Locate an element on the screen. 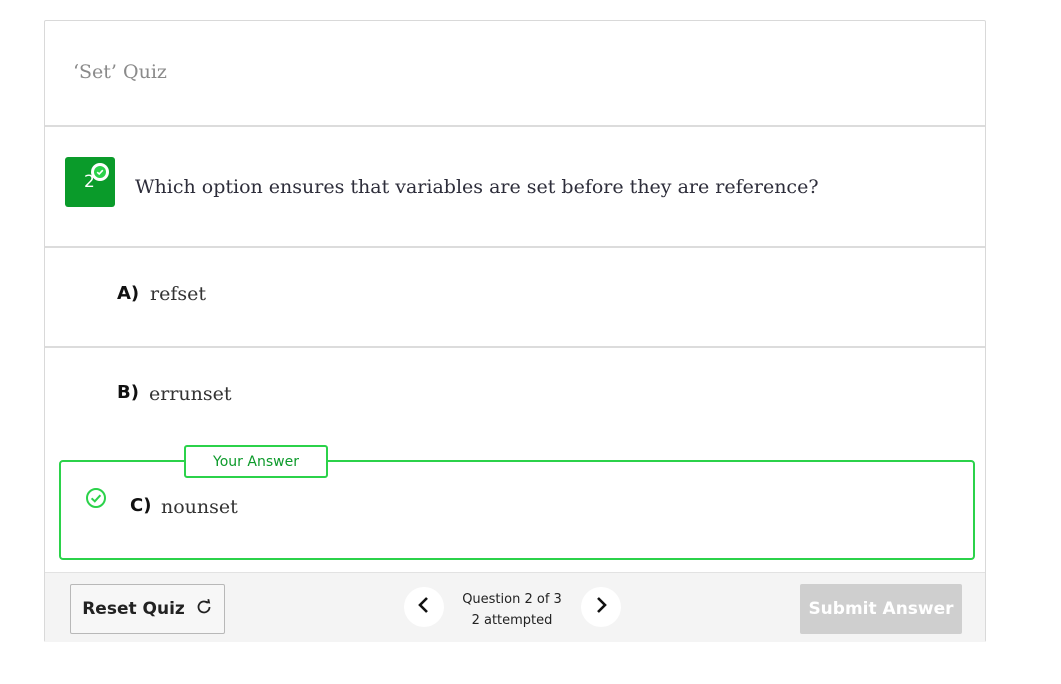 This screenshot has height=684, width=1061. chevron-left-icon is located at coordinates (424, 607).